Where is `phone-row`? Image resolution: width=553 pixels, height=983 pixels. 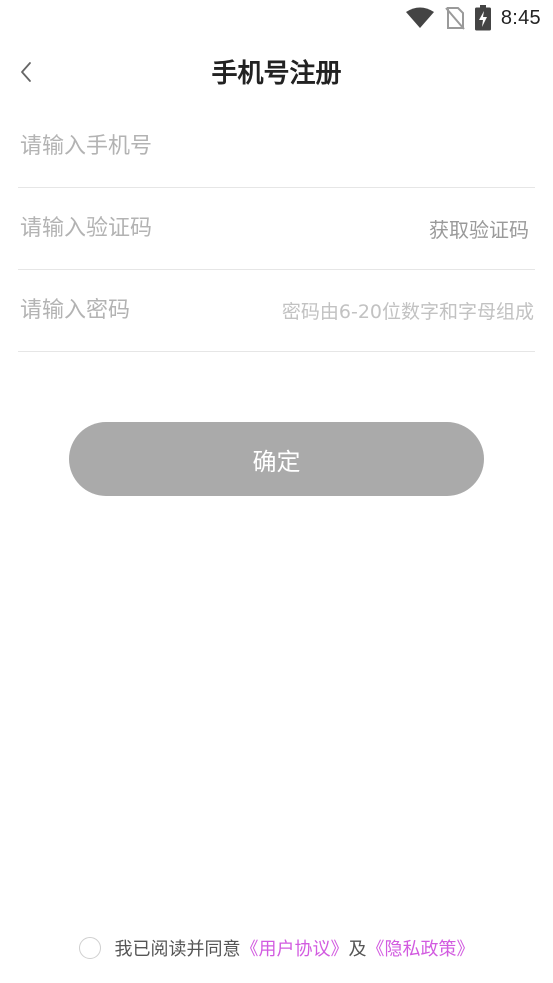
phone-row is located at coordinates (276, 147).